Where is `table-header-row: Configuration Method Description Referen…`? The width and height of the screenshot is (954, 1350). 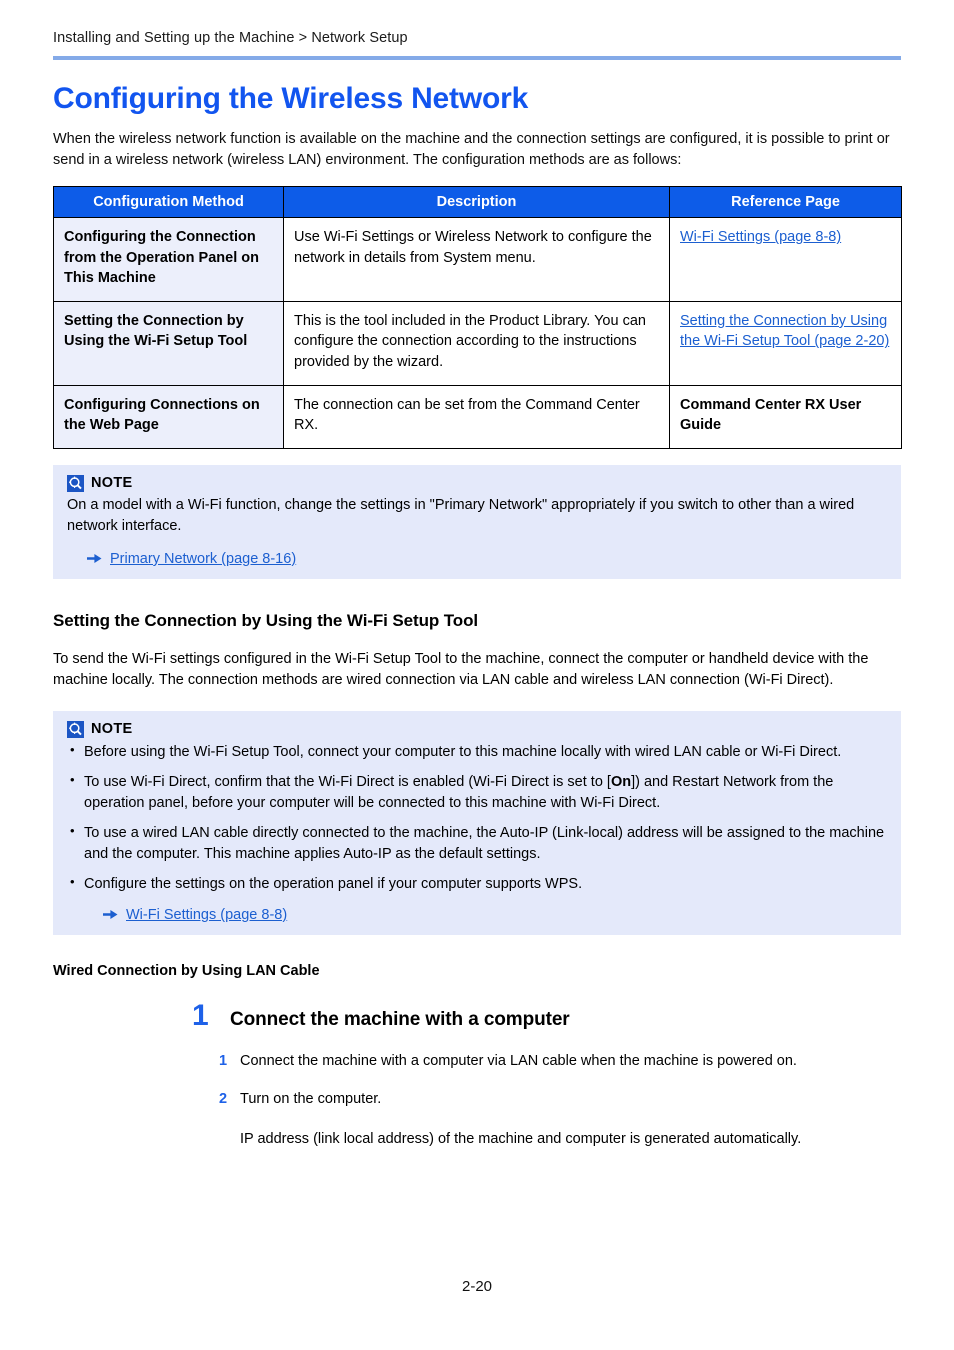 table-header-row: Configuration Method Description Referen… is located at coordinates (477, 202).